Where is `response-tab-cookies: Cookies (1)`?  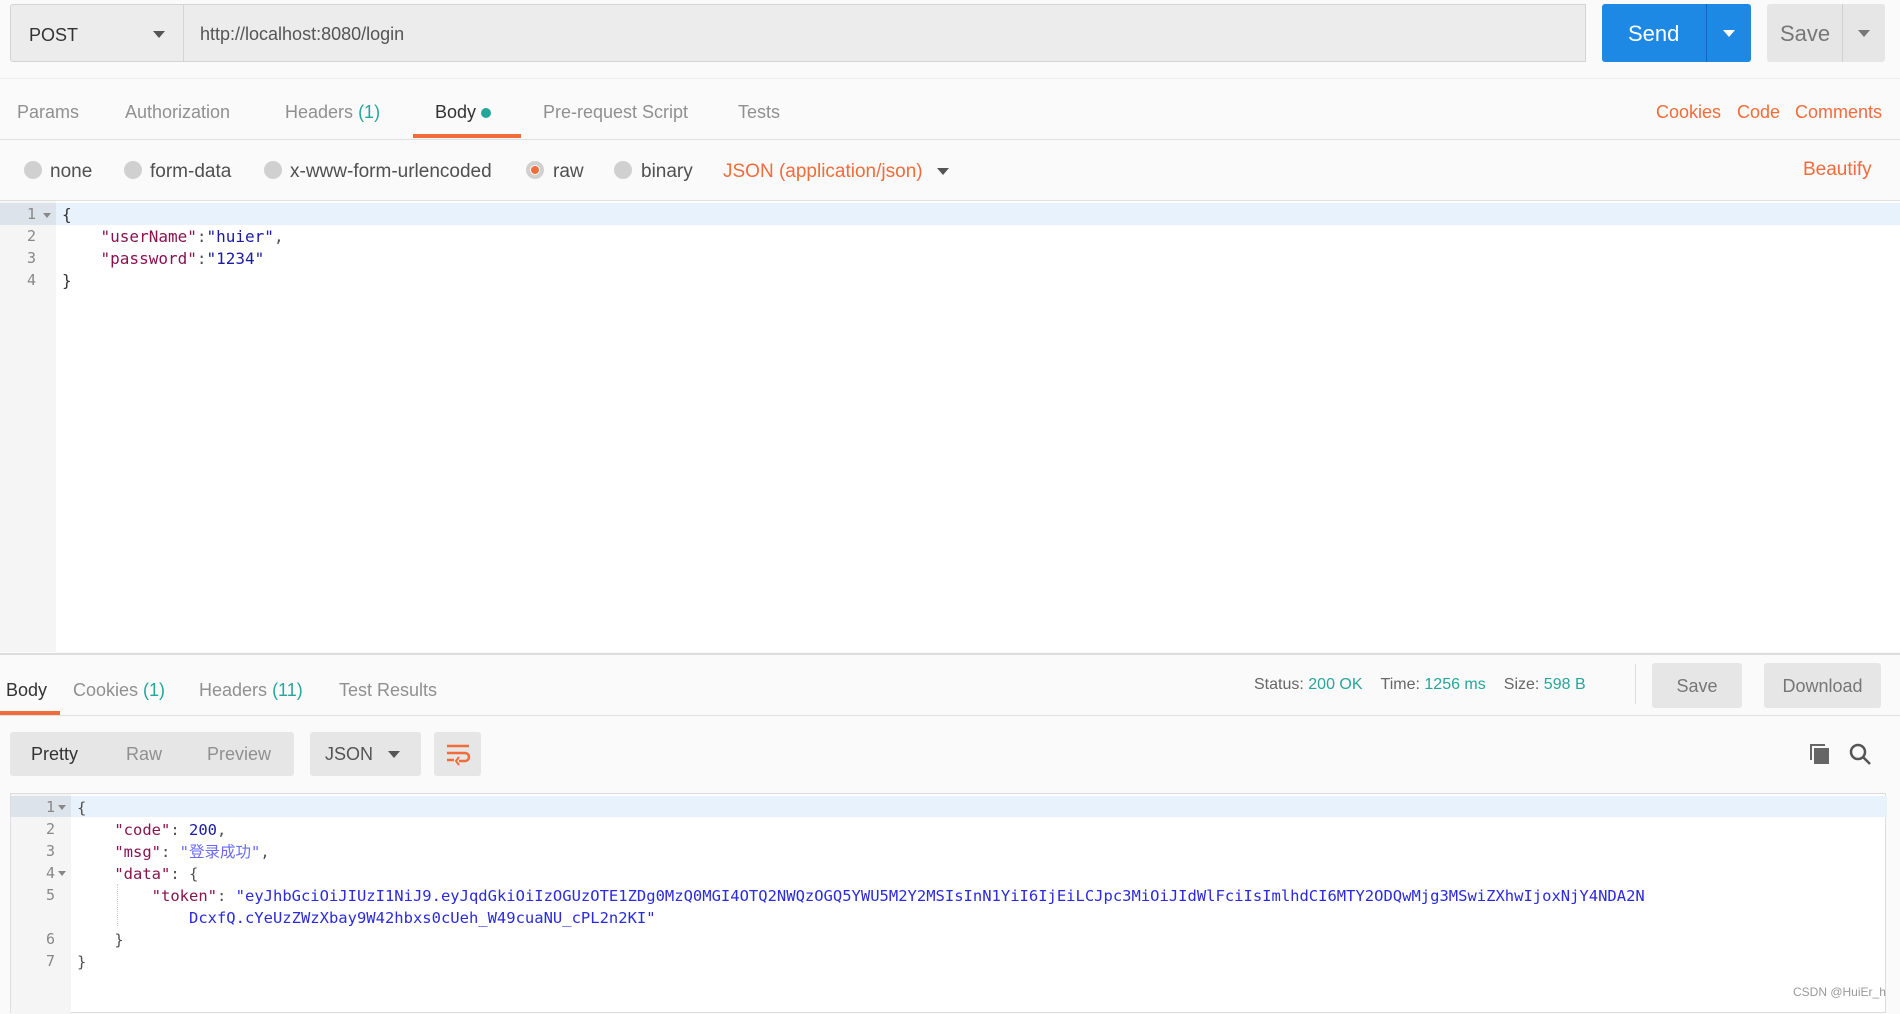 response-tab-cookies: Cookies (1) is located at coordinates (119, 690).